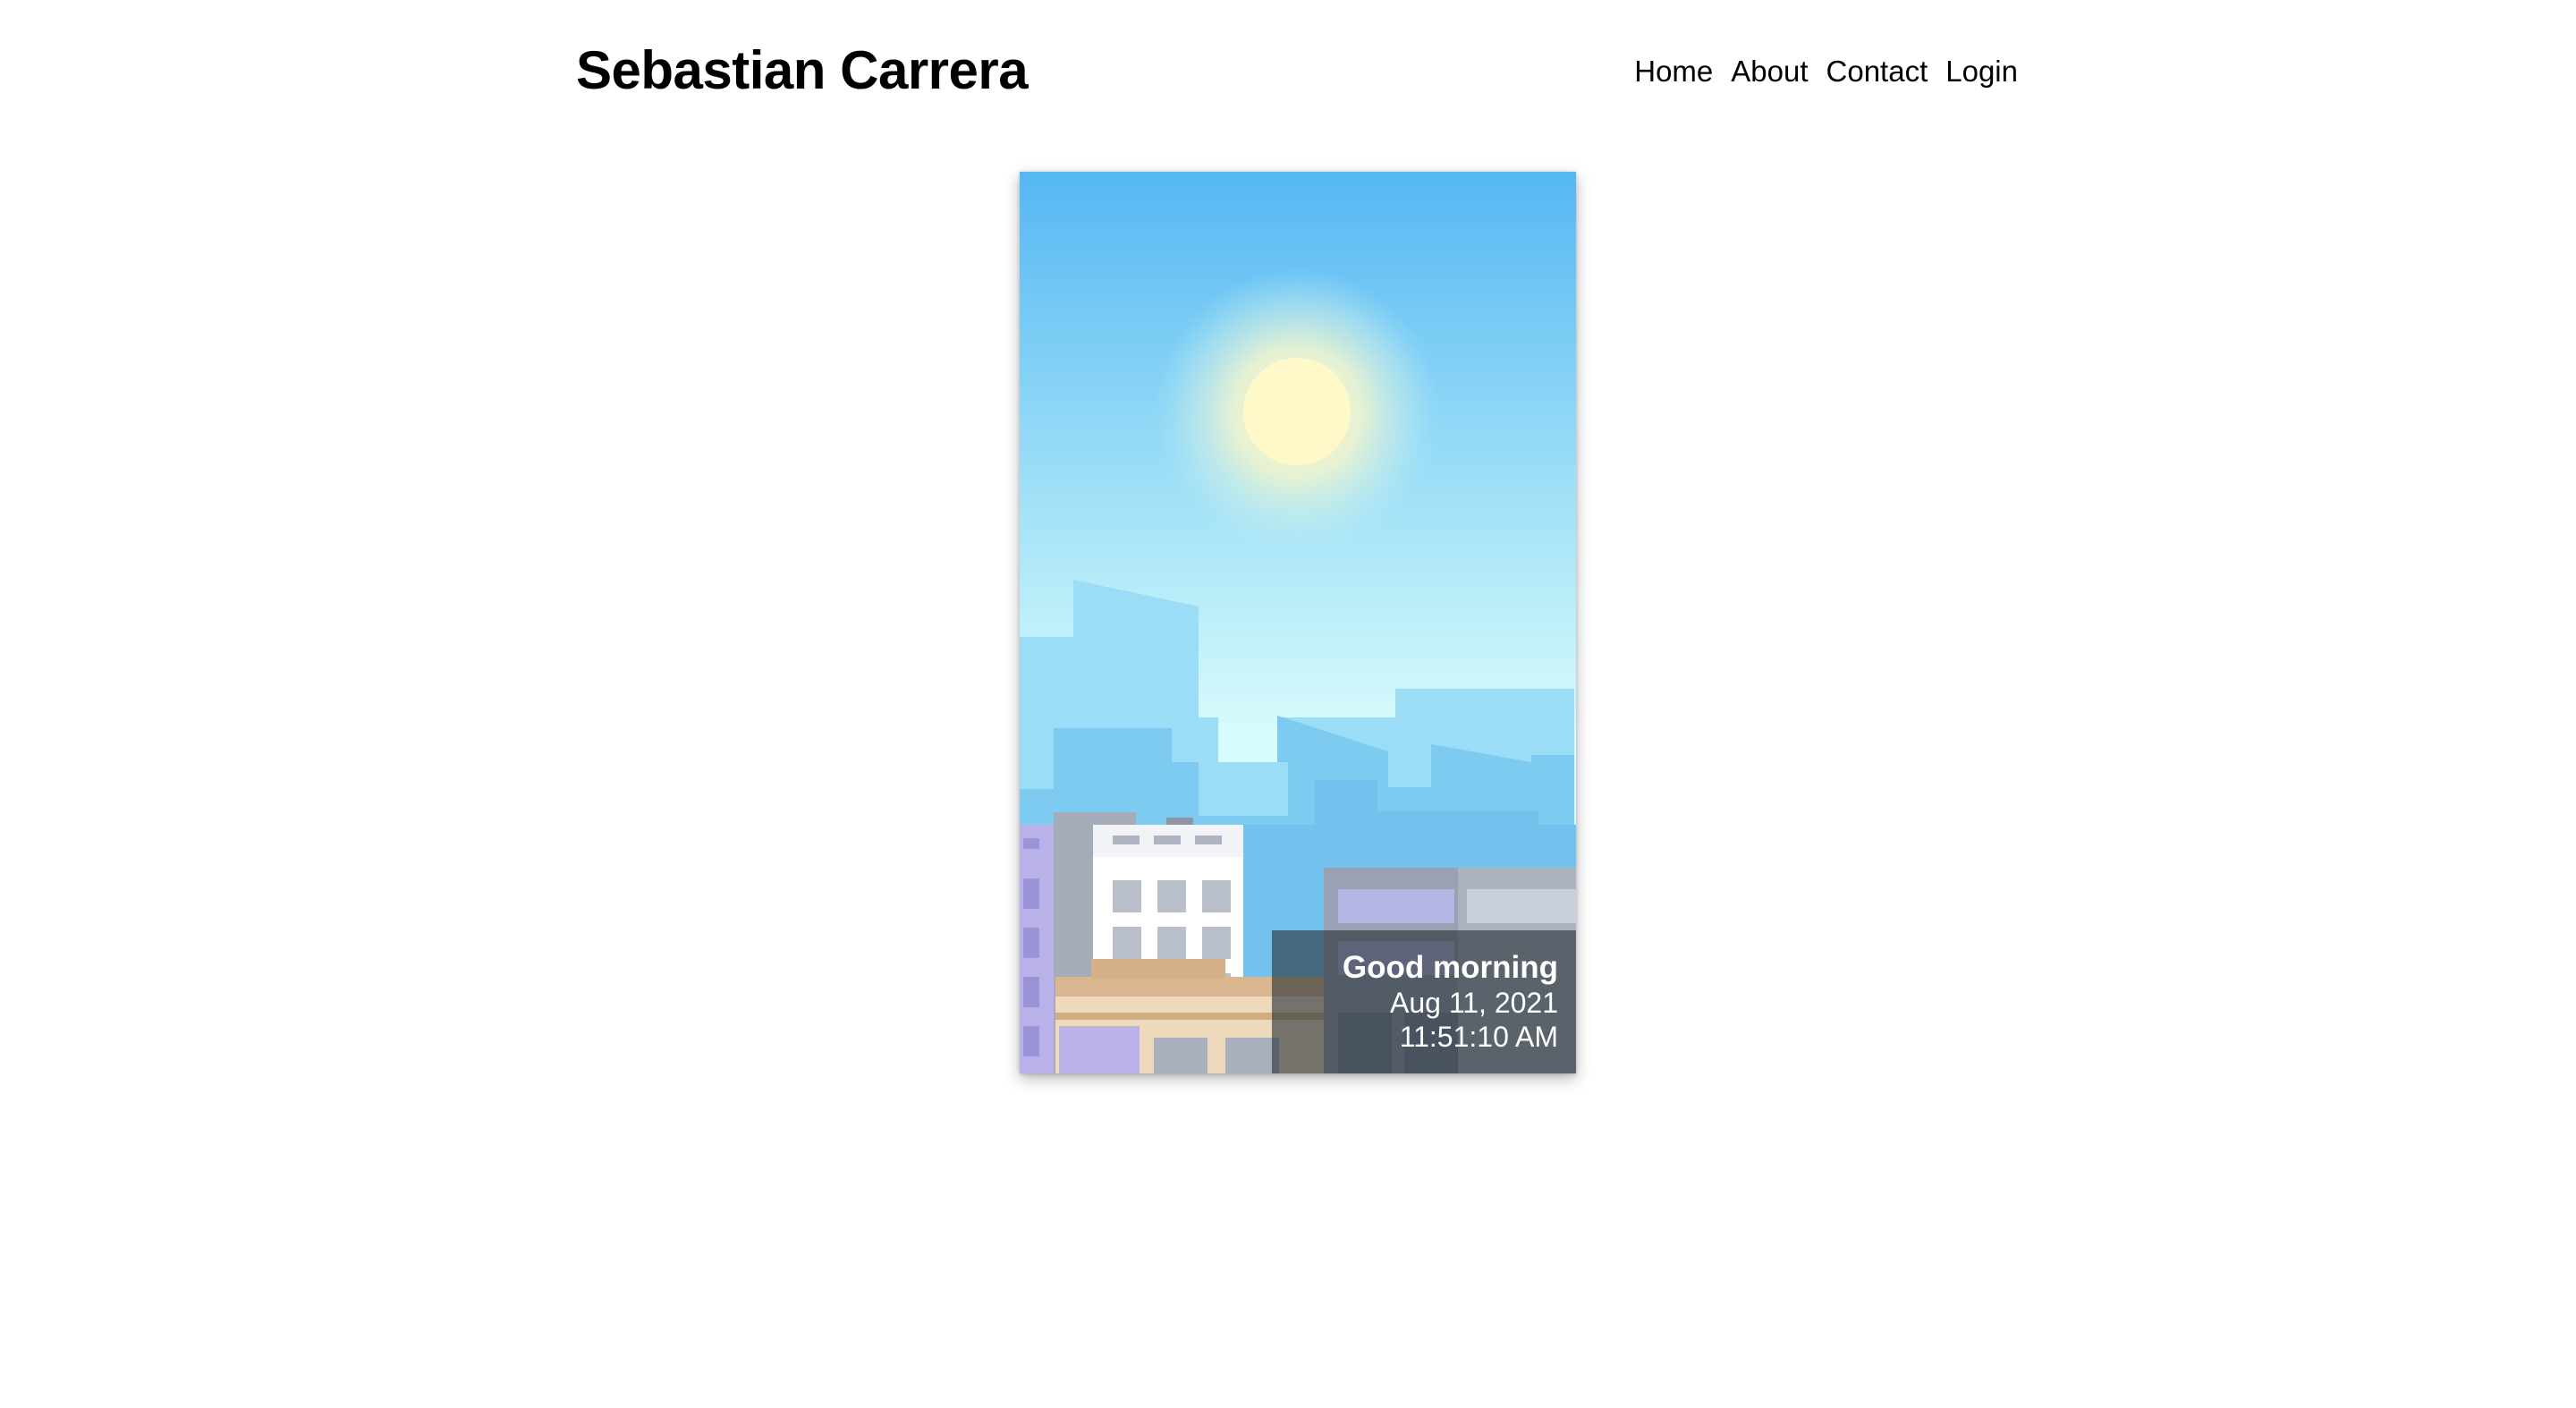 The height and width of the screenshot is (1408, 2576). I want to click on nav-login-link: Login, so click(1981, 71).